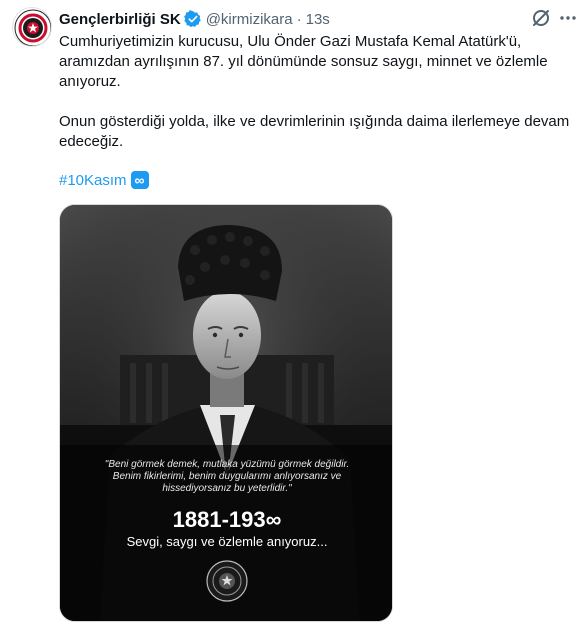 The image size is (584, 626). What do you see at coordinates (139, 180) in the screenshot?
I see `infinity-emoji-icon: ∞` at bounding box center [139, 180].